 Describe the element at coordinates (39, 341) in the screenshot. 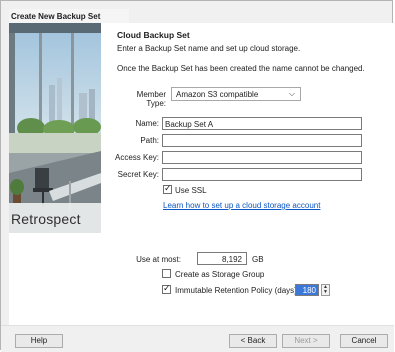

I see `help-button: Help` at that location.